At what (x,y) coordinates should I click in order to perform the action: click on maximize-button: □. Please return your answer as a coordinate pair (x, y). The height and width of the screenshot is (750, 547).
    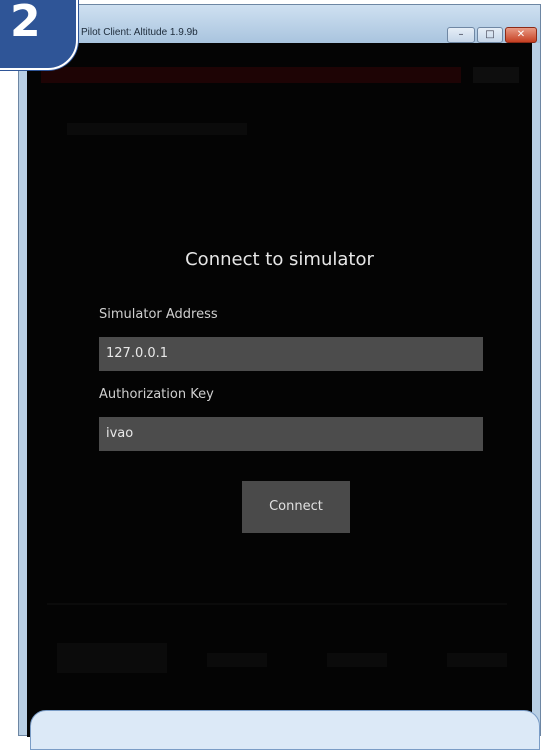
    Looking at the image, I should click on (490, 35).